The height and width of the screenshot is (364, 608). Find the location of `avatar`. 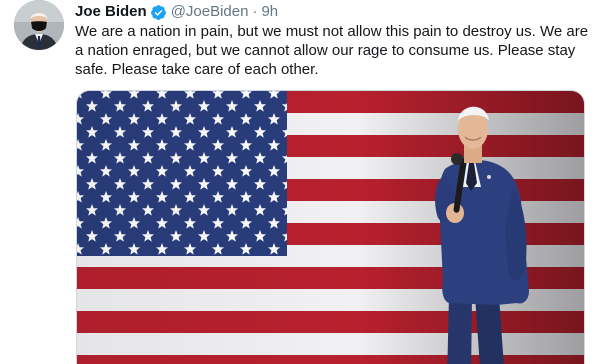

avatar is located at coordinates (39, 25).